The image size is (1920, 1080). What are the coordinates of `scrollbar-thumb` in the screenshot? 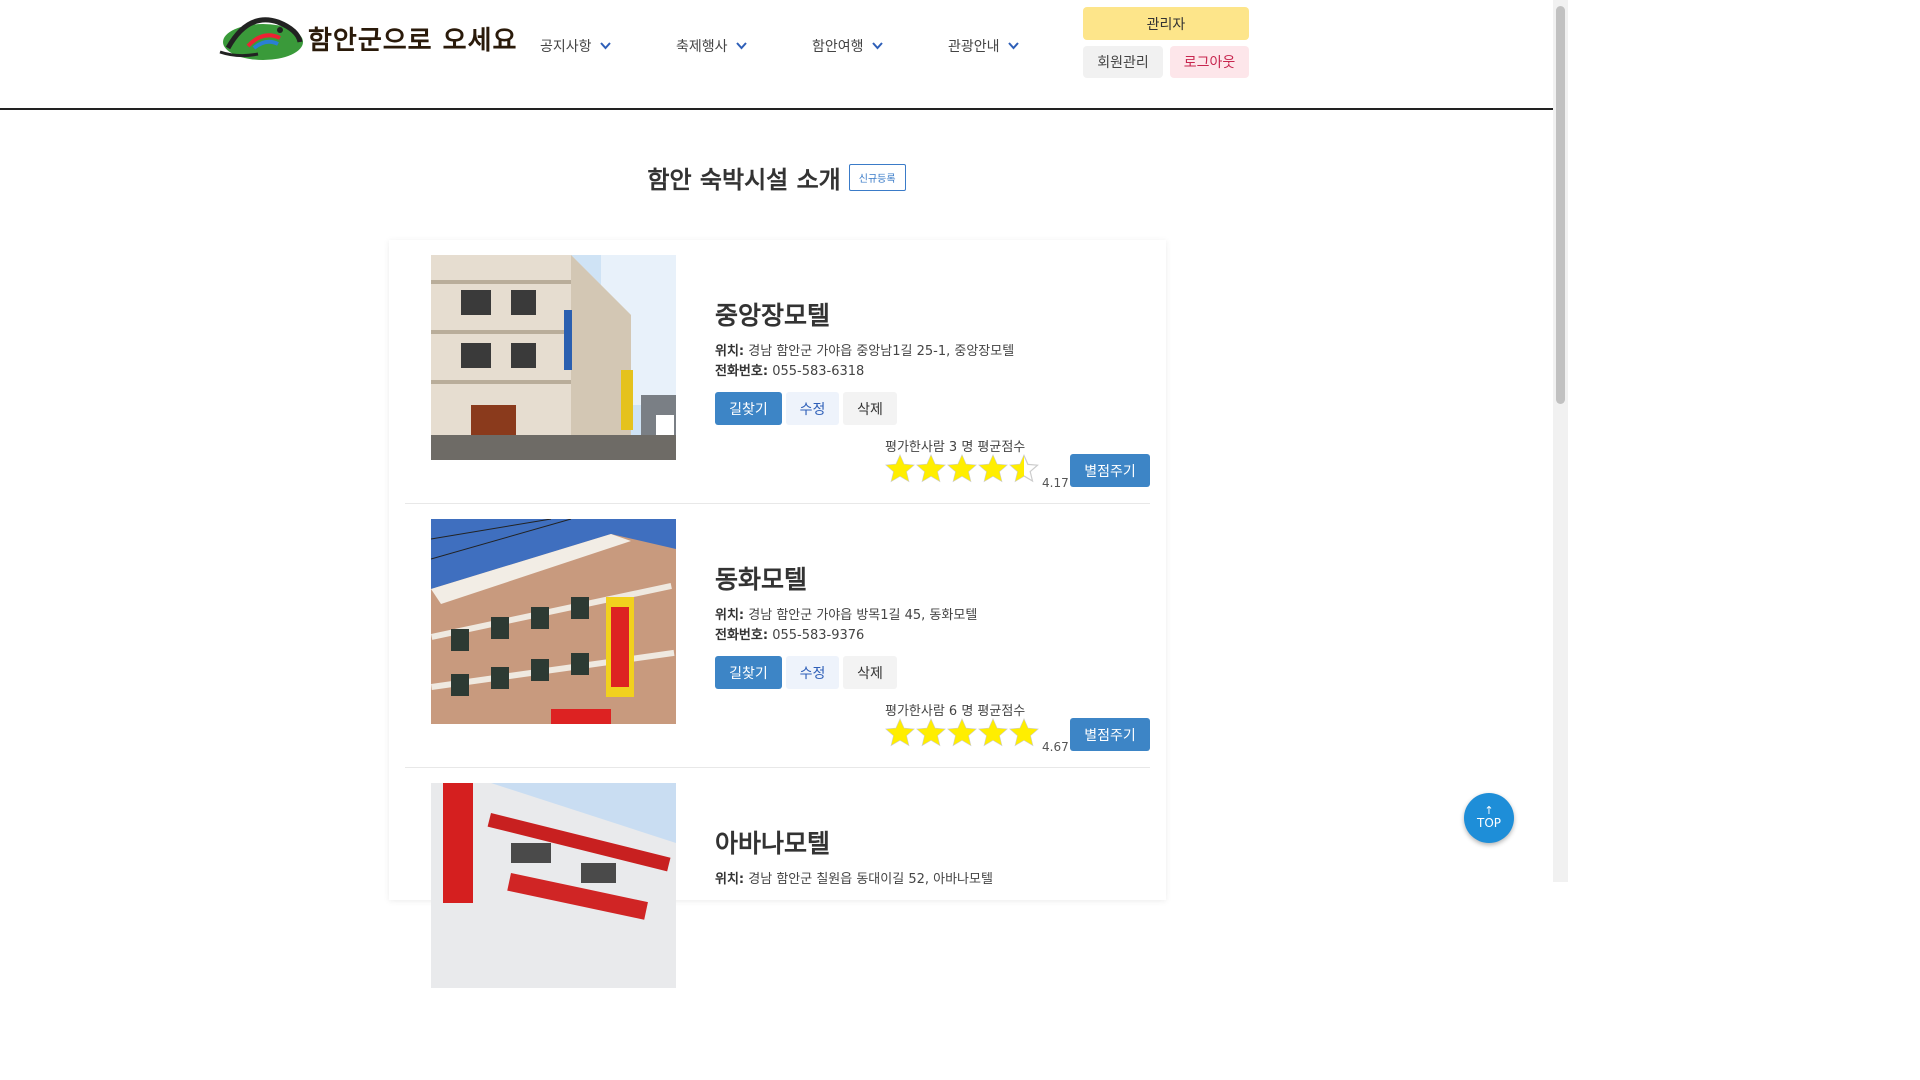 It's located at (1560, 205).